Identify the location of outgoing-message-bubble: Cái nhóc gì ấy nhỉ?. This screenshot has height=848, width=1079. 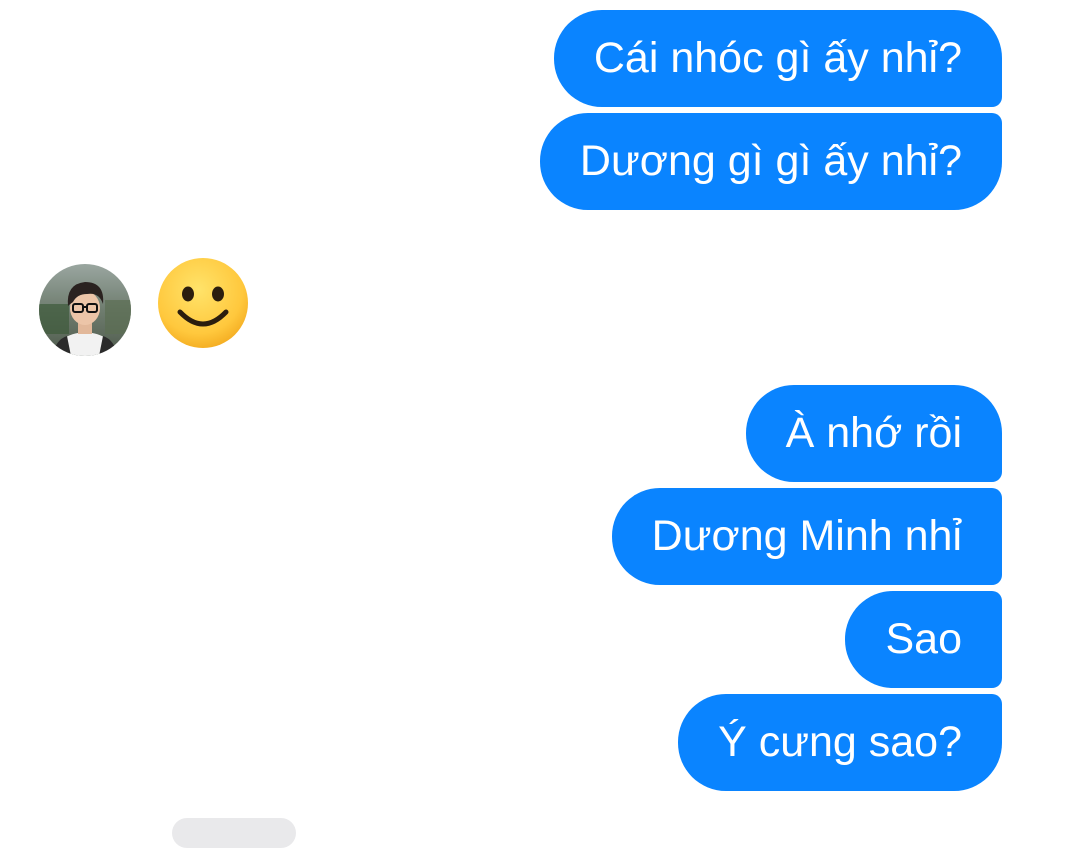
(777, 58).